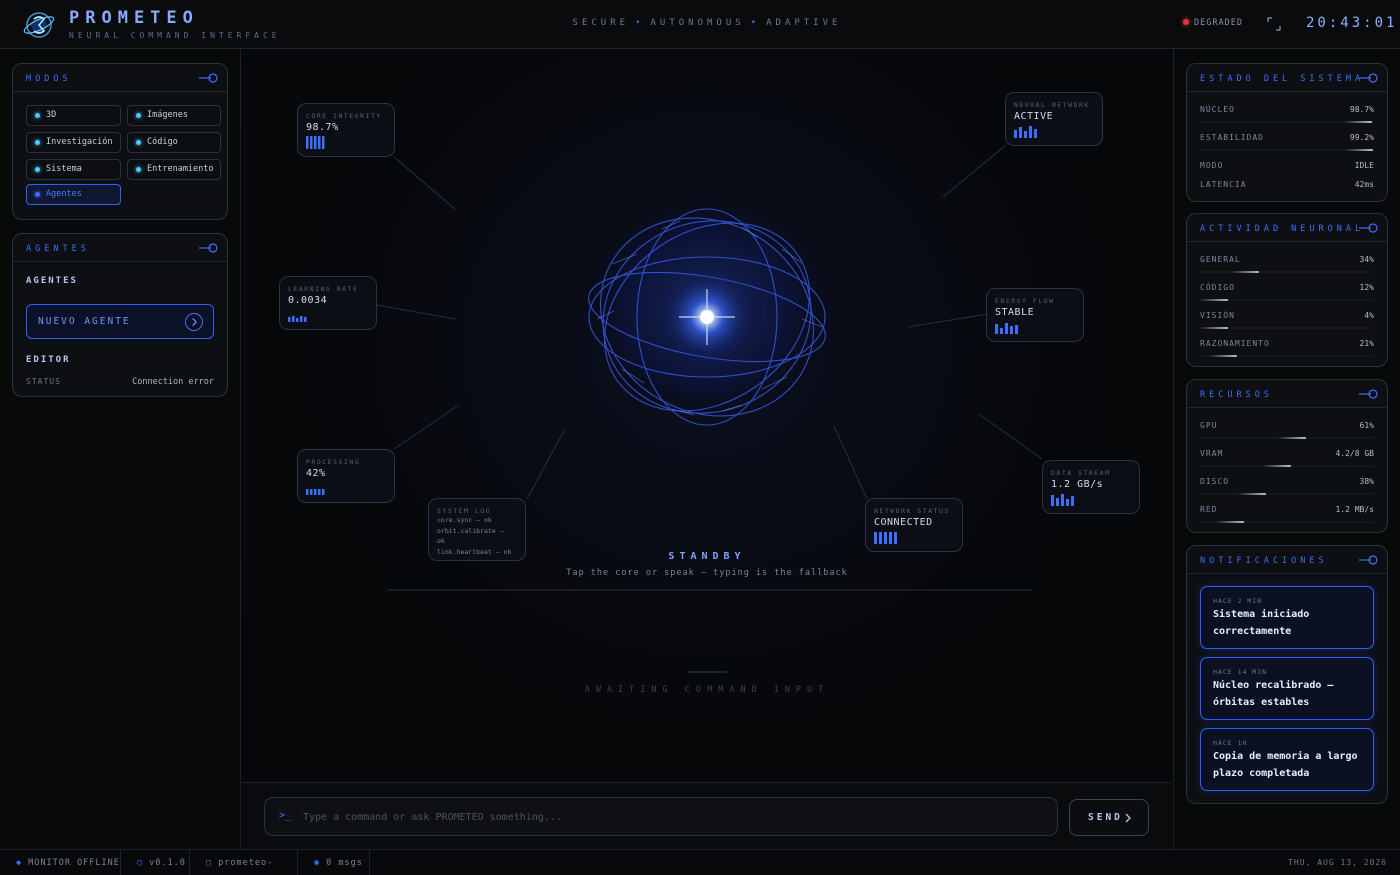  What do you see at coordinates (1287, 349) in the screenshot?
I see `metric-razonamiento: RAZONAMIENTO 21%` at bounding box center [1287, 349].